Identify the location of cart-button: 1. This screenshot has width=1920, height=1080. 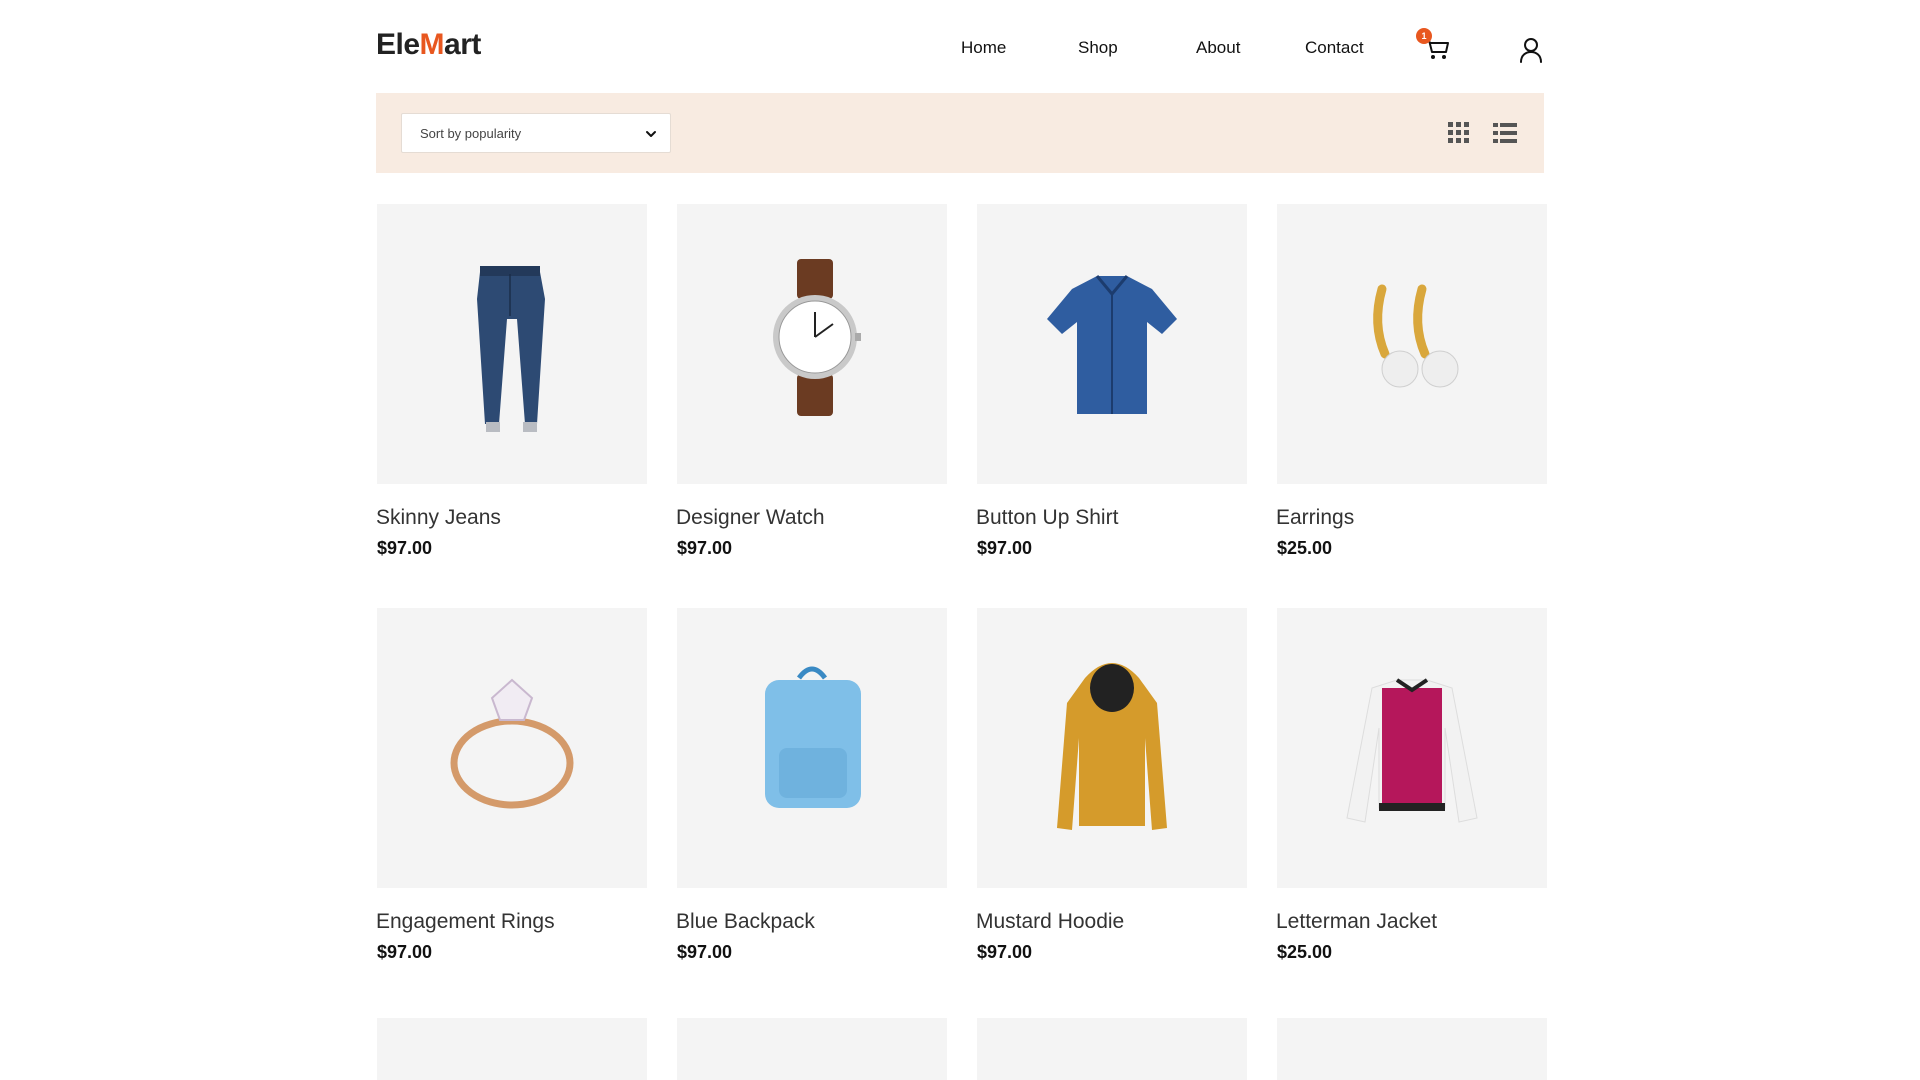
(1434, 46).